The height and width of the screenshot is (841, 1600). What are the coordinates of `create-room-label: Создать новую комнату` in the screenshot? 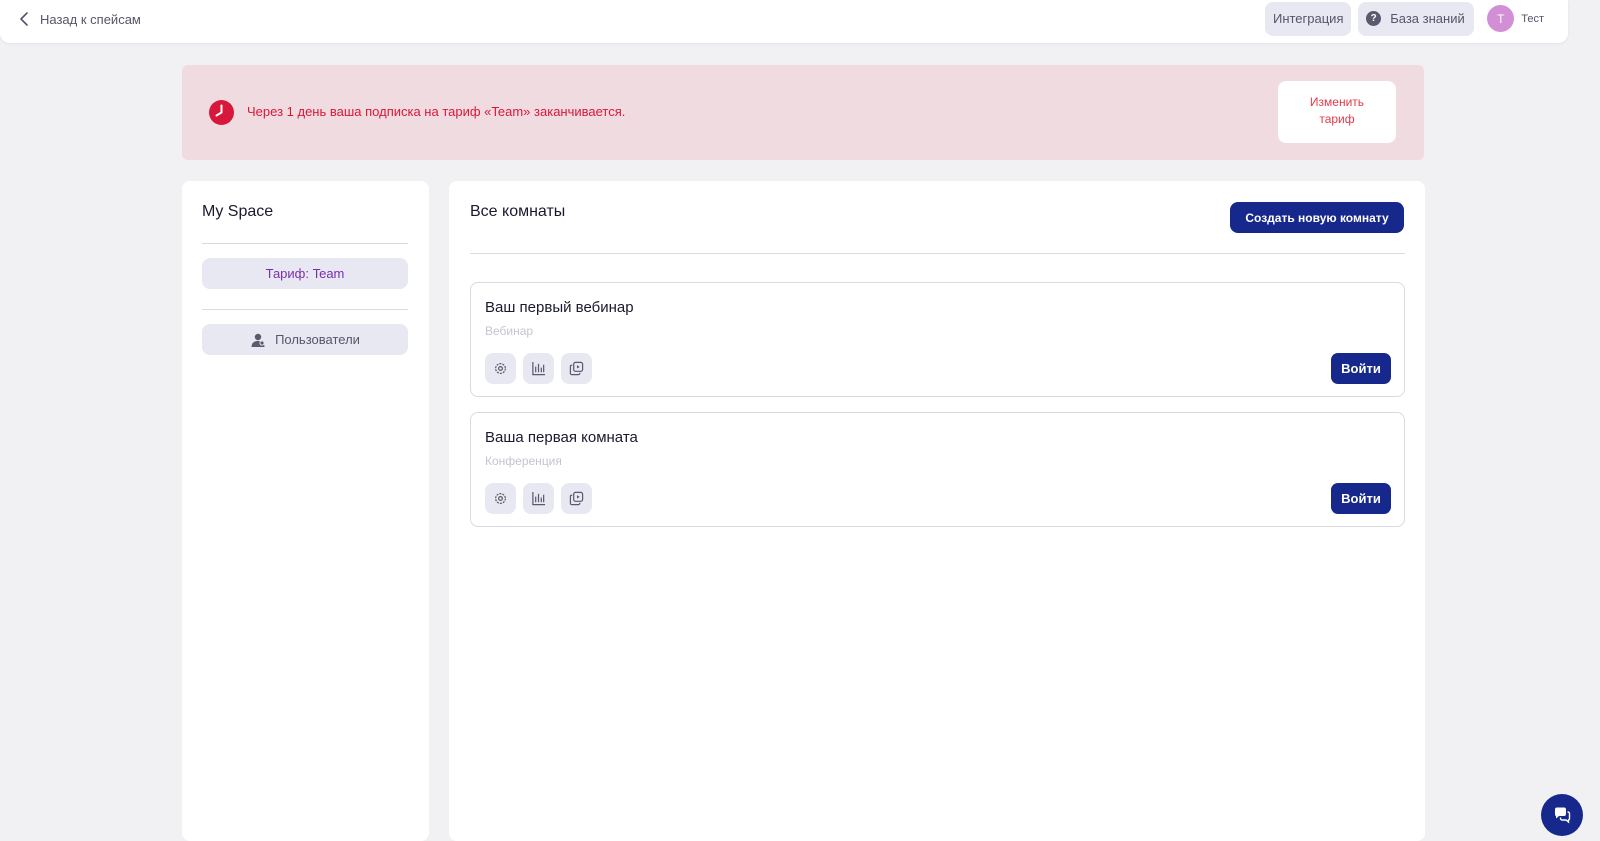 It's located at (1317, 217).